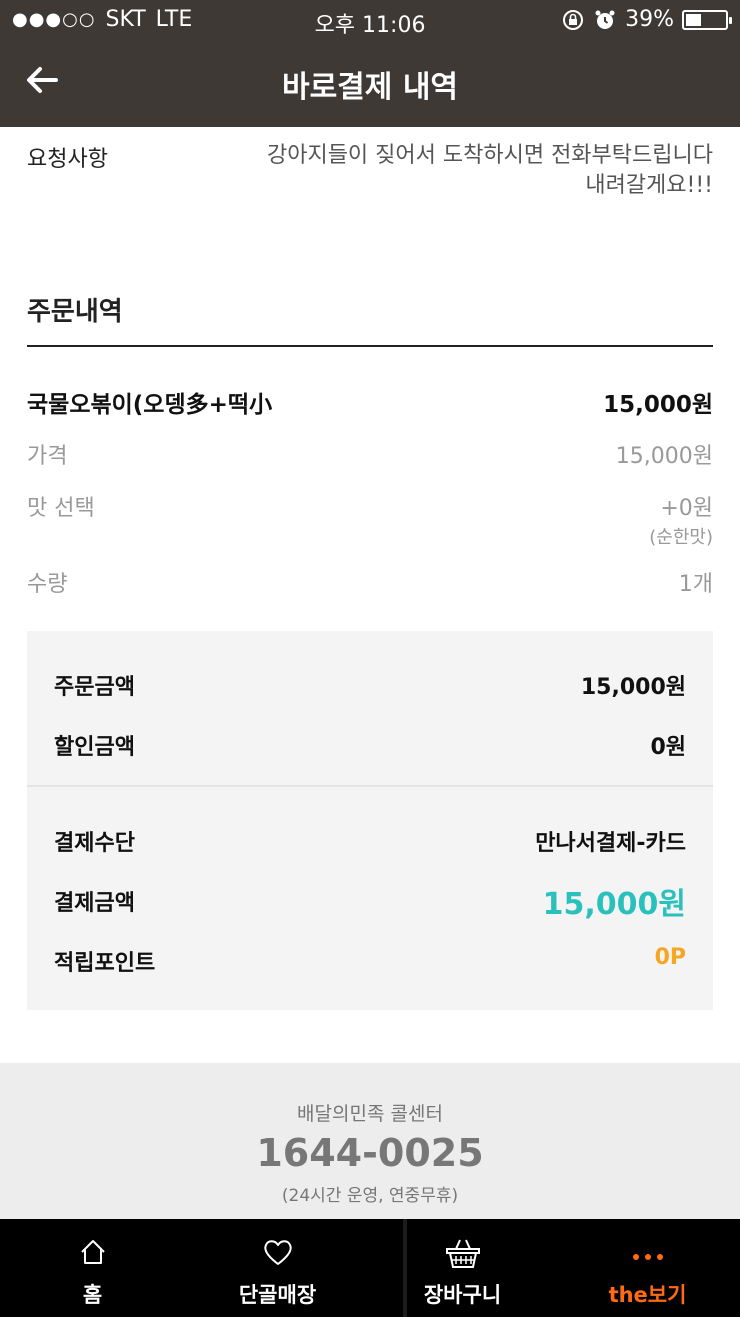  I want to click on tab-divider, so click(405, 1268).